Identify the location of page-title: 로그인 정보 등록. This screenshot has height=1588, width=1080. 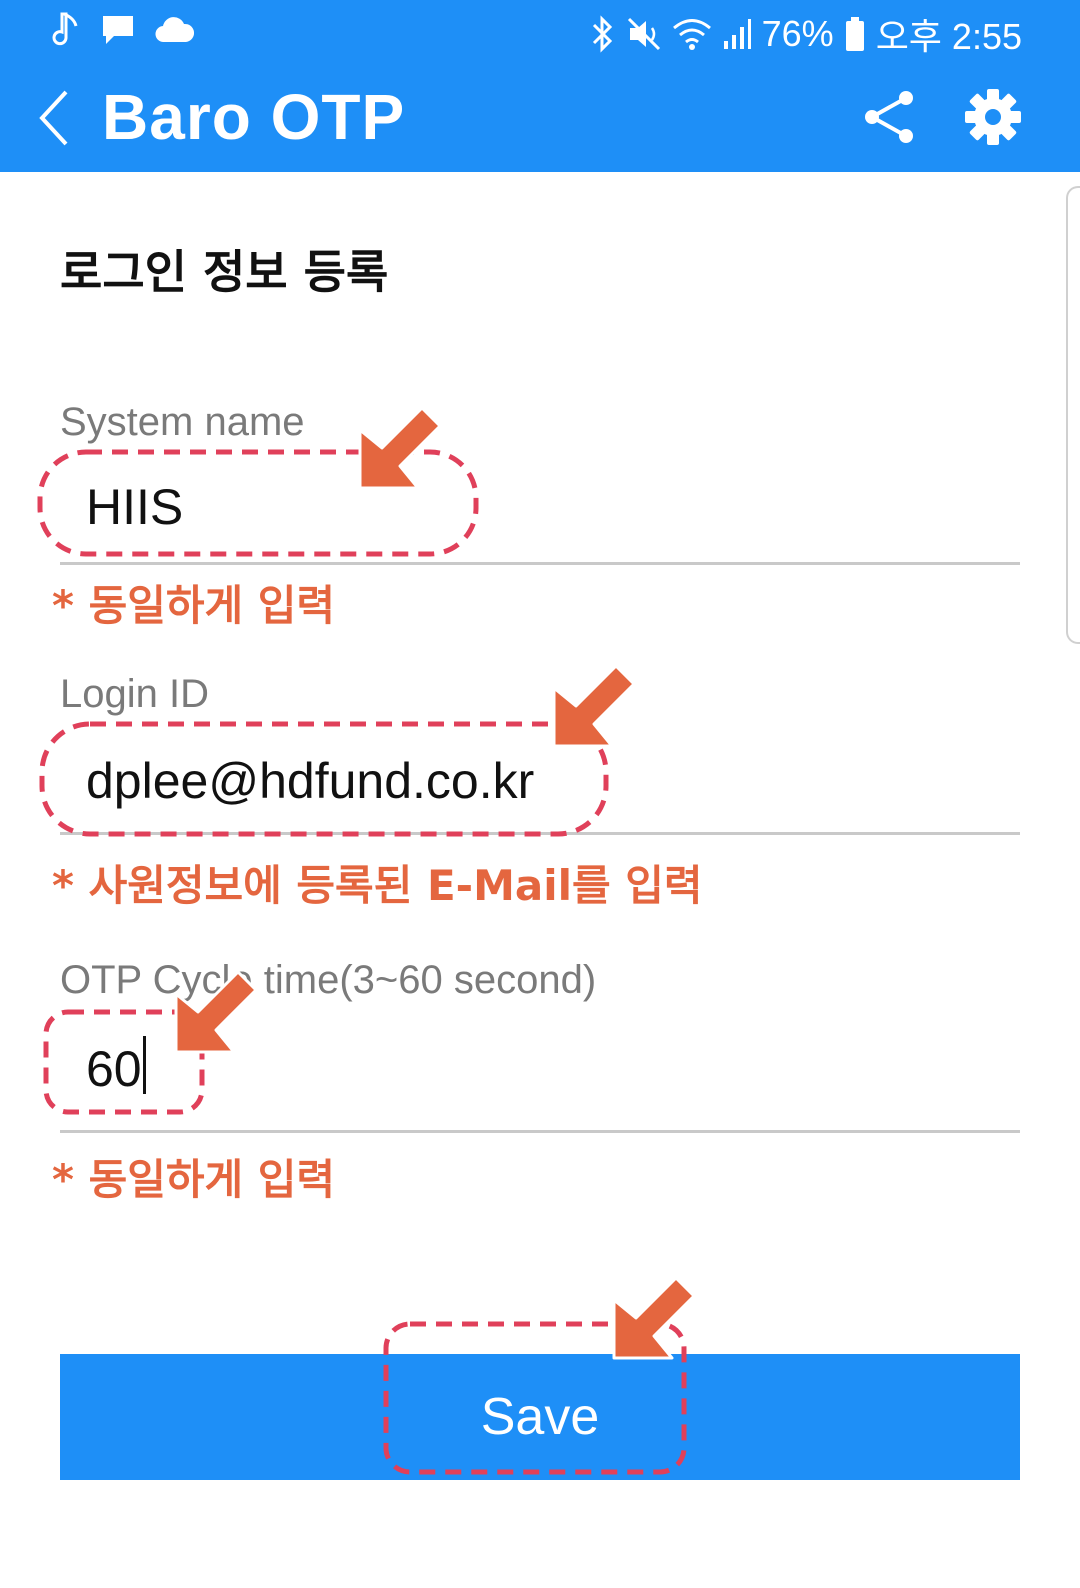
(224, 272).